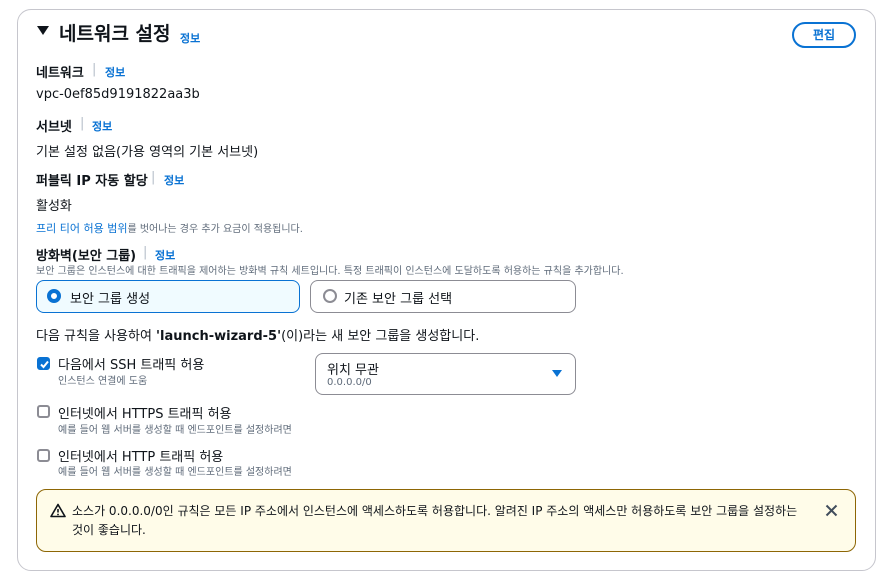  Describe the element at coordinates (380, 336) in the screenshot. I see `rule-intro-suffix: (이)라는 새 보안 그룹을 생성합니다.` at that location.